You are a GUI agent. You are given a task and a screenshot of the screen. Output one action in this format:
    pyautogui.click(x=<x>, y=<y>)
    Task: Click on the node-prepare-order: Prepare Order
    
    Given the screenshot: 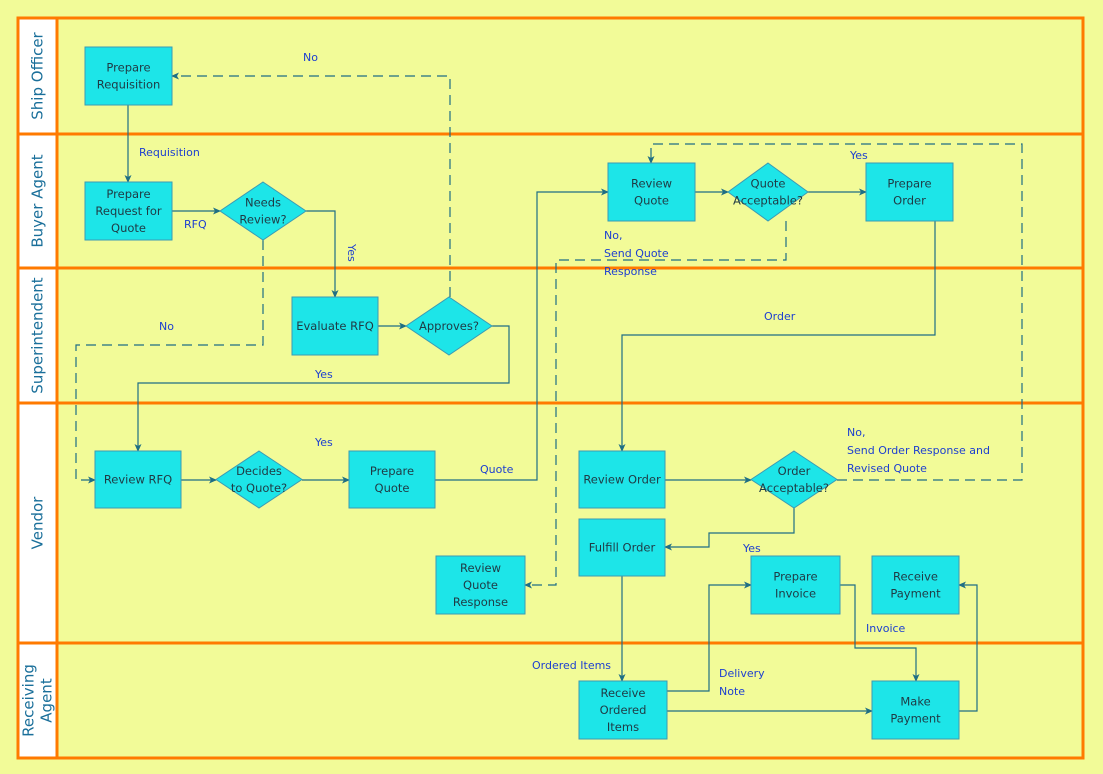 What is the action you would take?
    pyautogui.click(x=909, y=192)
    